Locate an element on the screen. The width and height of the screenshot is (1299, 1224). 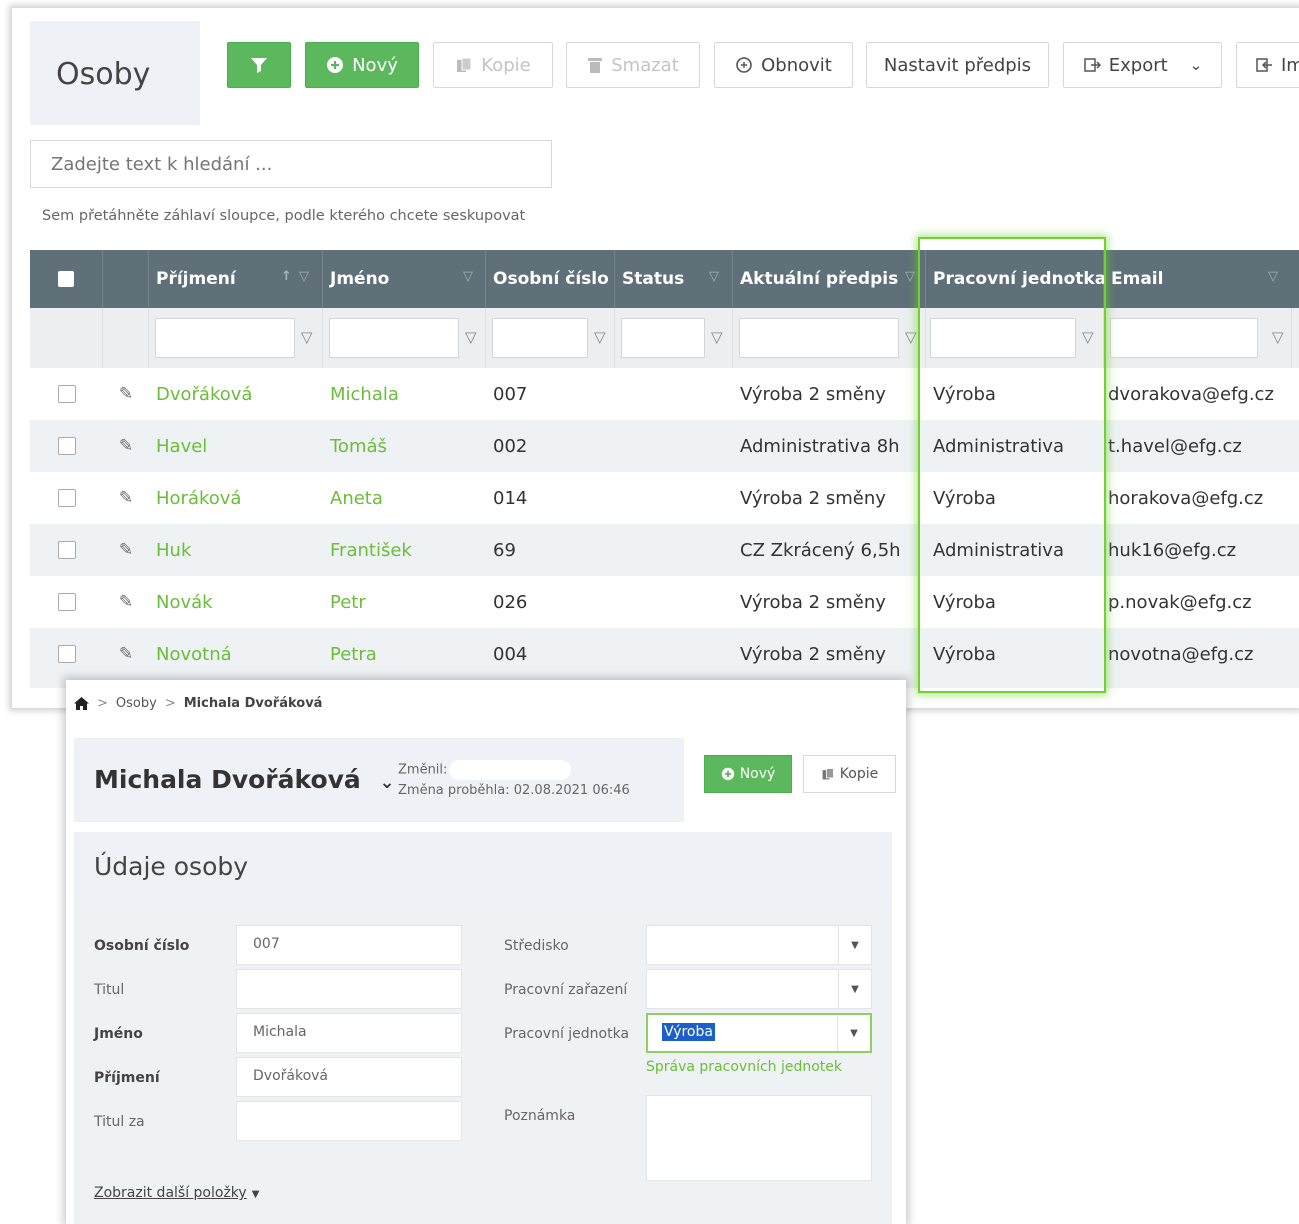
title-field is located at coordinates (349, 989).